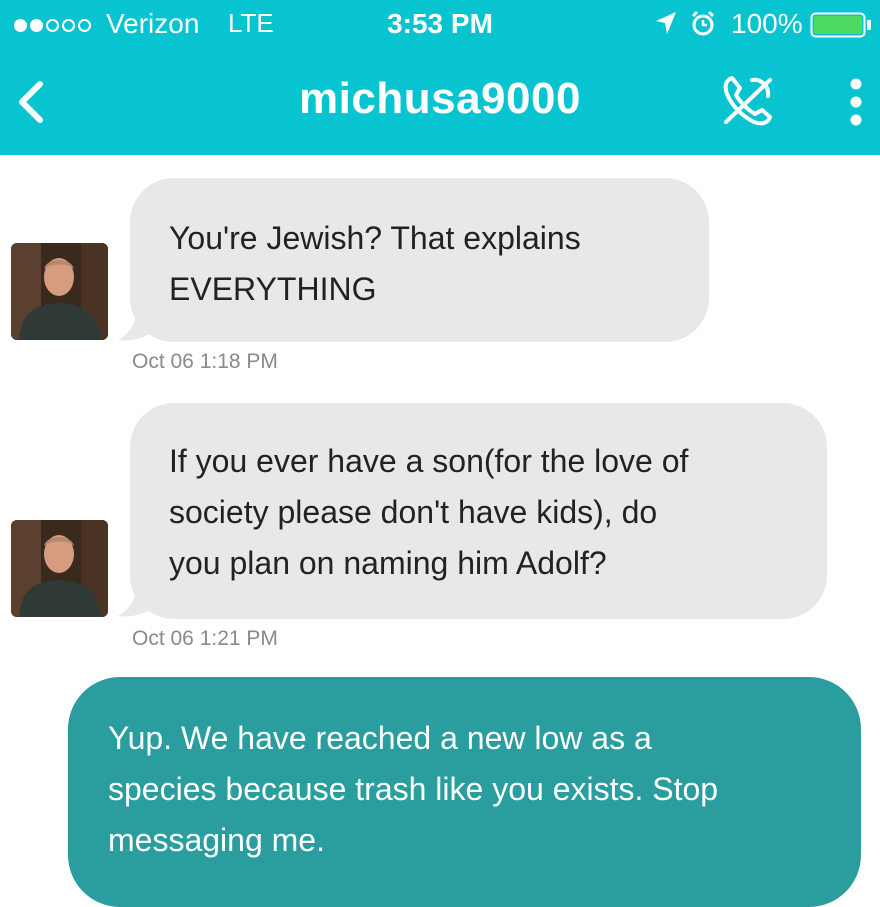 This screenshot has width=880, height=907. What do you see at coordinates (429, 461) in the screenshot?
I see `message-line: If you ever have a son(for the love of` at bounding box center [429, 461].